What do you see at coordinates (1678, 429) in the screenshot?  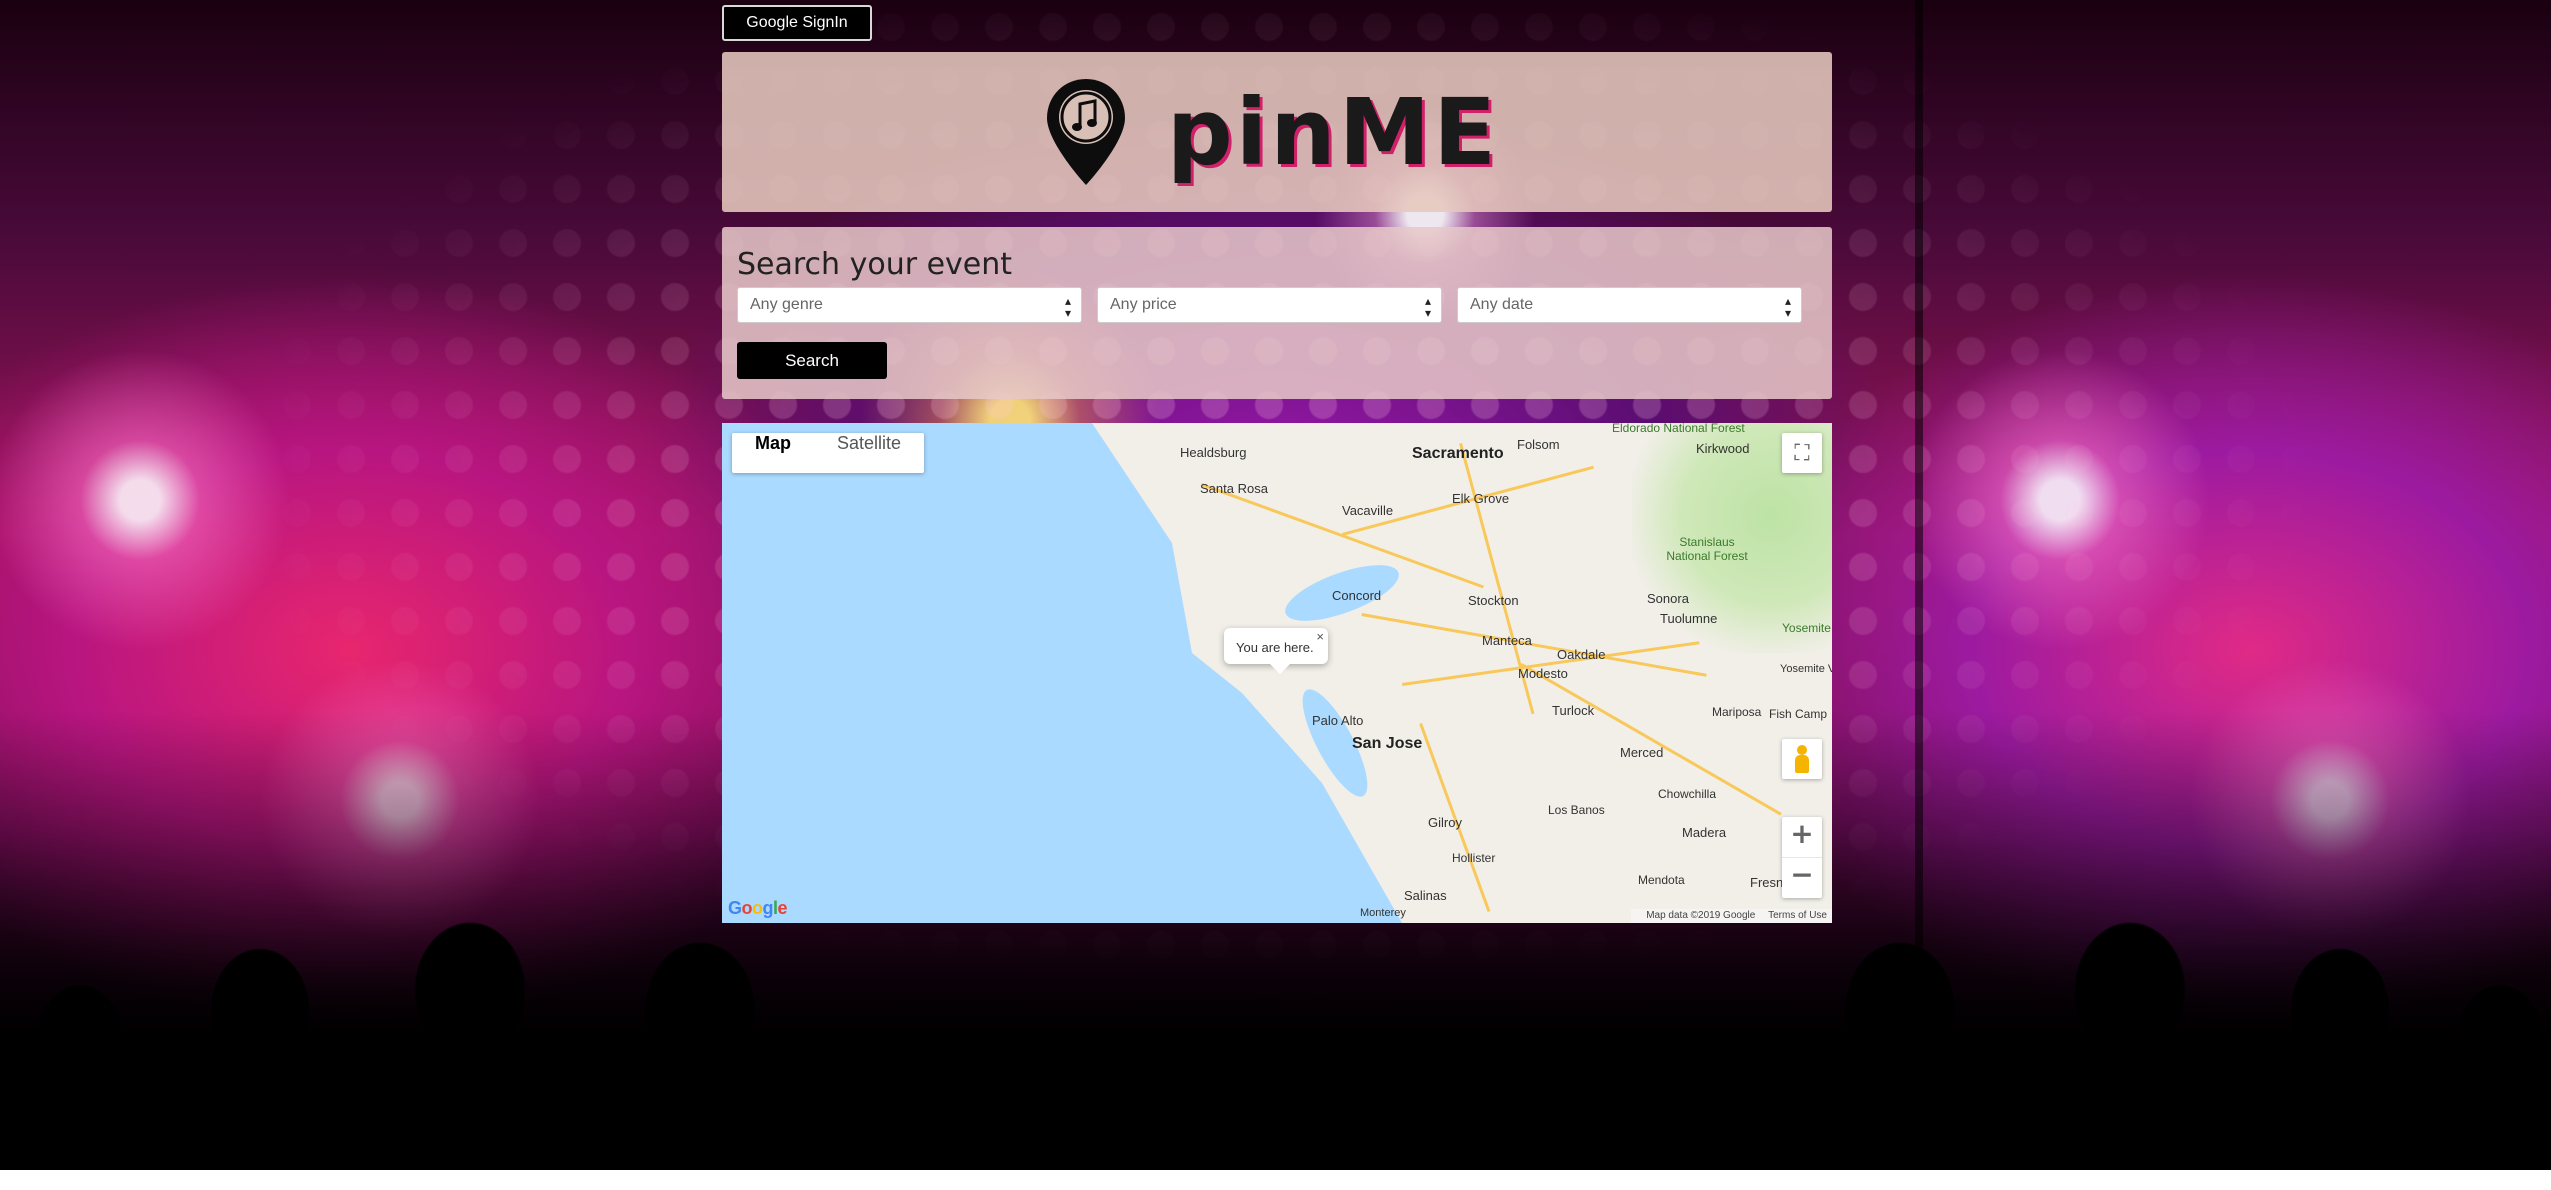 I see `map-city-label: Eldorado National Forest` at bounding box center [1678, 429].